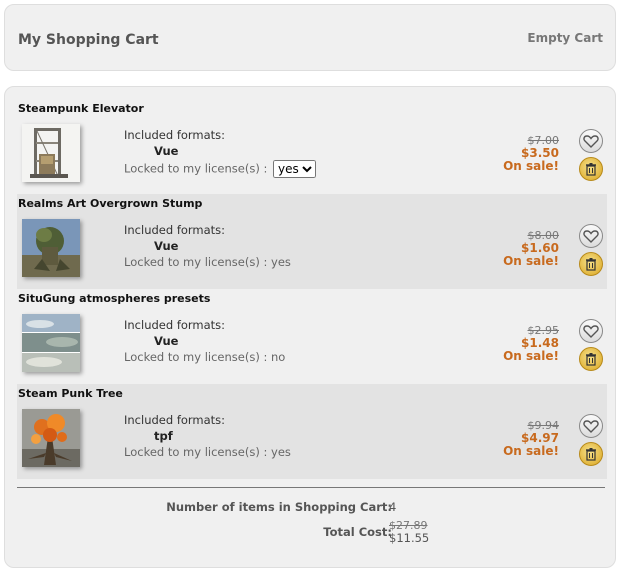 The width and height of the screenshot is (622, 575). What do you see at coordinates (279, 507) in the screenshot?
I see `item-count-label: Number of items in Shopping Cart:` at bounding box center [279, 507].